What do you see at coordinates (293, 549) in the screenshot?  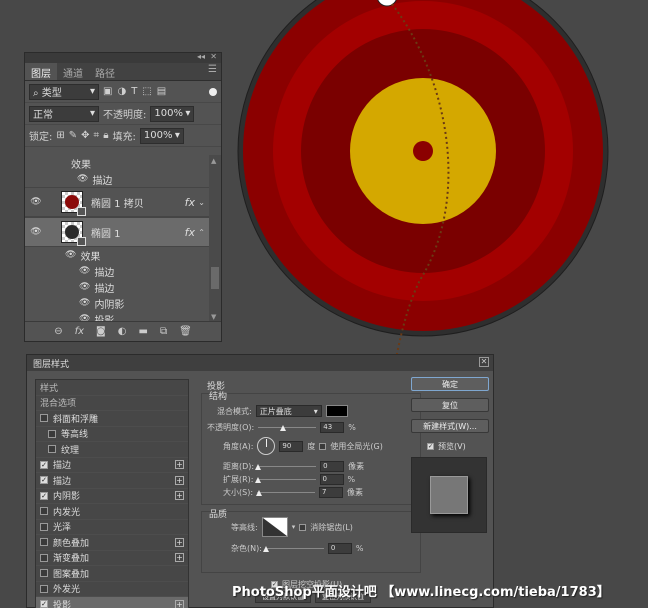 I see `noise-slider` at bounding box center [293, 549].